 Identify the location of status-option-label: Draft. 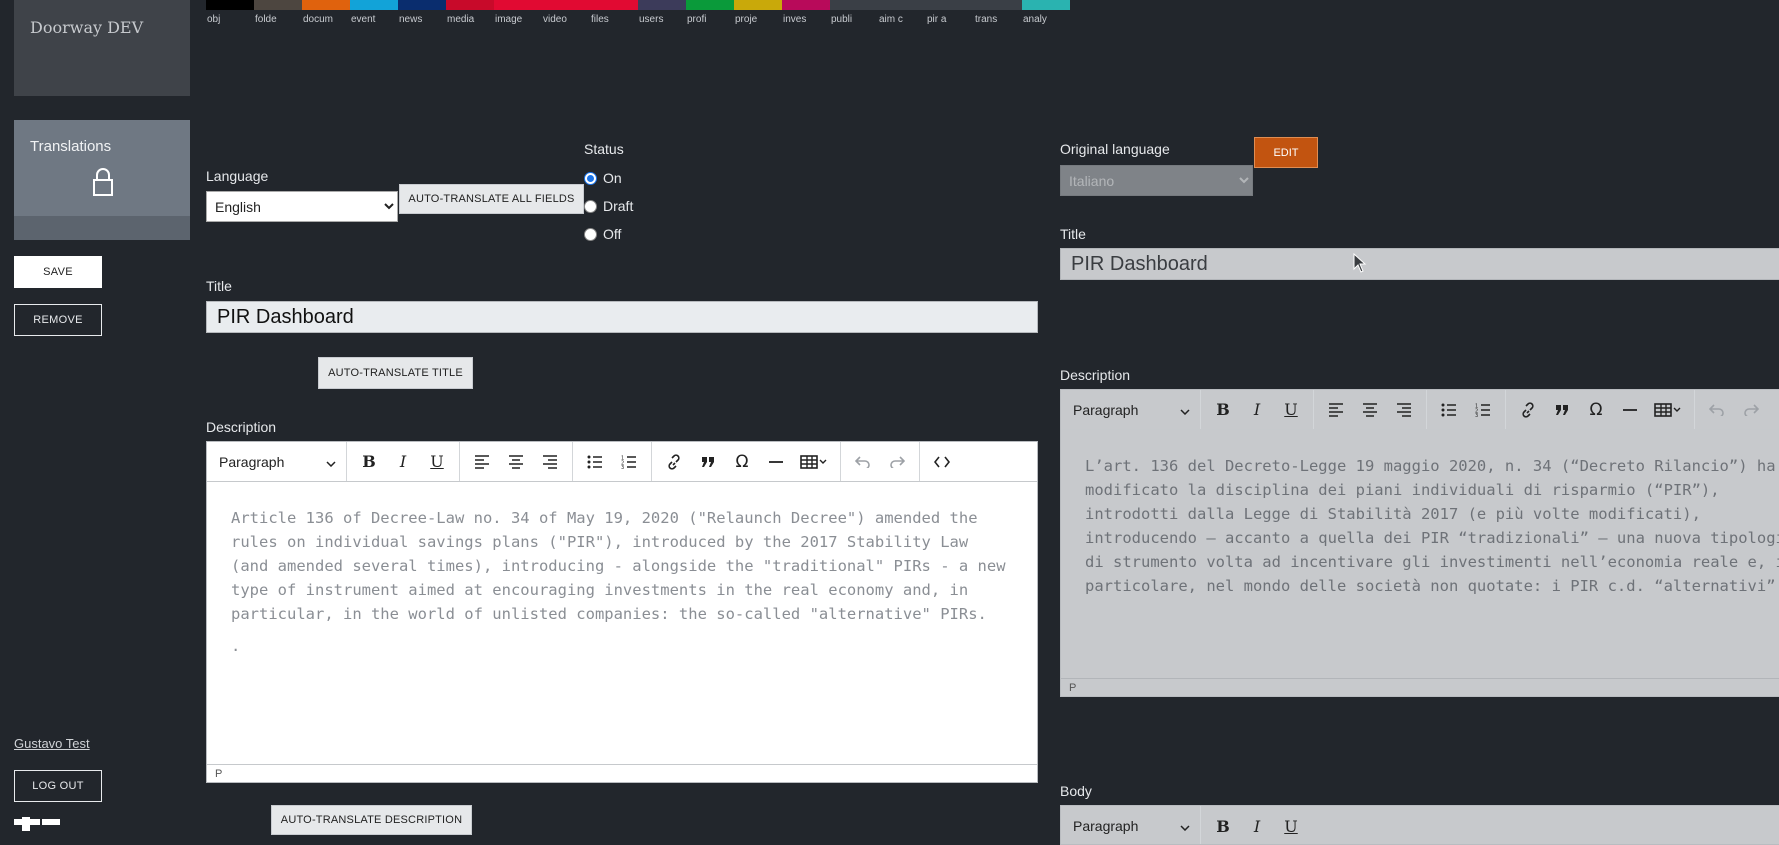
(618, 206).